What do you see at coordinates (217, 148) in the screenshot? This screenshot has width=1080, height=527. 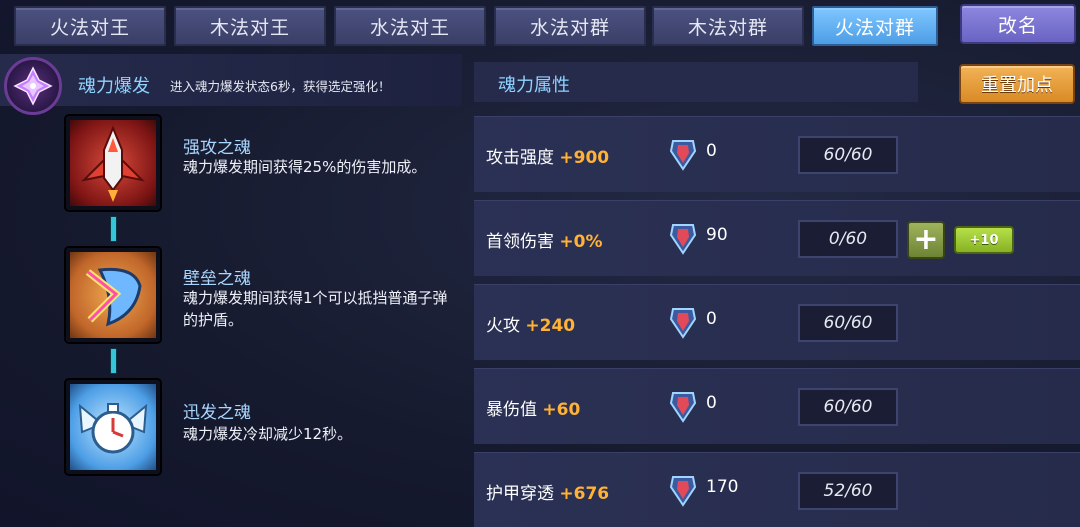 I see `soul-name: 强攻之魂` at bounding box center [217, 148].